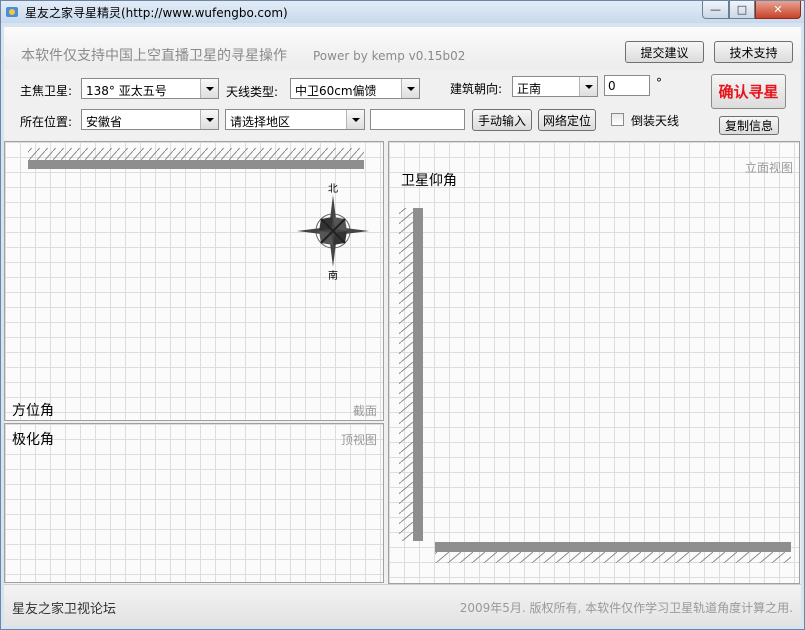 The width and height of the screenshot is (805, 630). What do you see at coordinates (154, 56) in the screenshot?
I see `support-notice: 本软件仅支持中国上空直播卫星的寻星操作` at bounding box center [154, 56].